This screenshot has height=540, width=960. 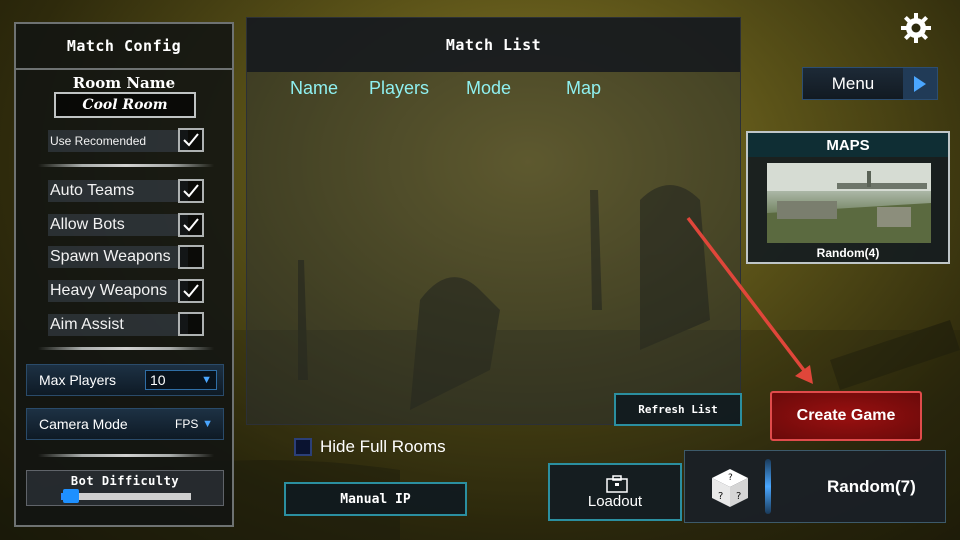 I want to click on use-recommended-label: Use Recomended, so click(x=118, y=141).